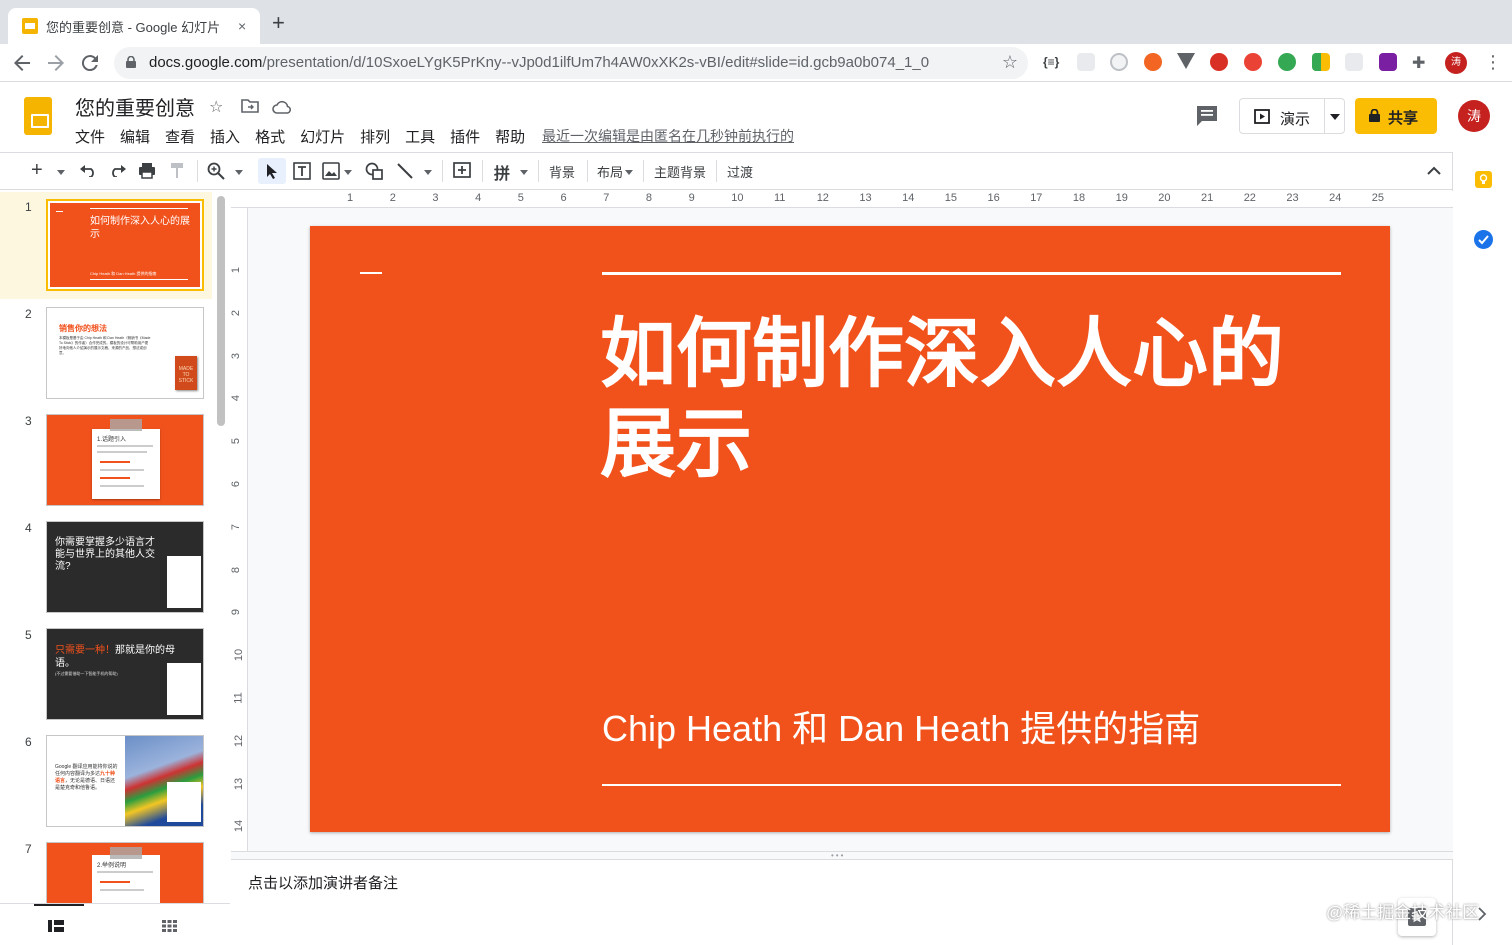  I want to click on grey-extension-icon, so click(1354, 62).